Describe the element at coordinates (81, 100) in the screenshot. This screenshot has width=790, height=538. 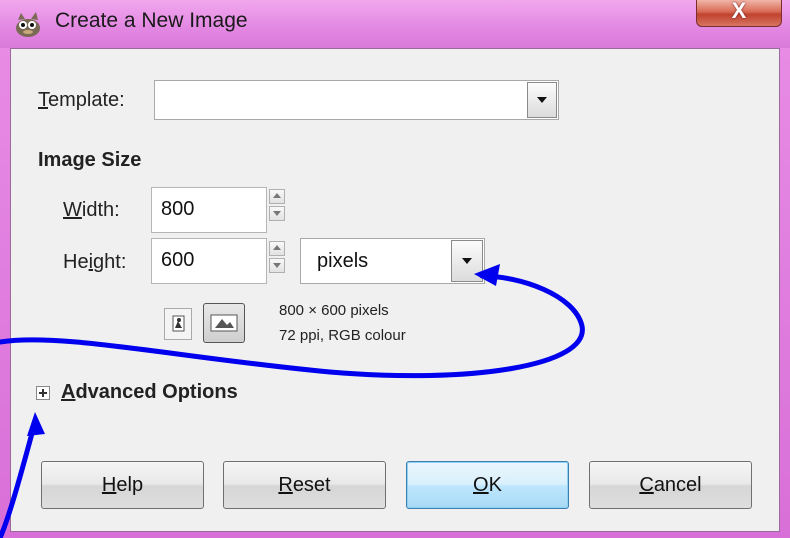
I see `template-label: Template:` at that location.